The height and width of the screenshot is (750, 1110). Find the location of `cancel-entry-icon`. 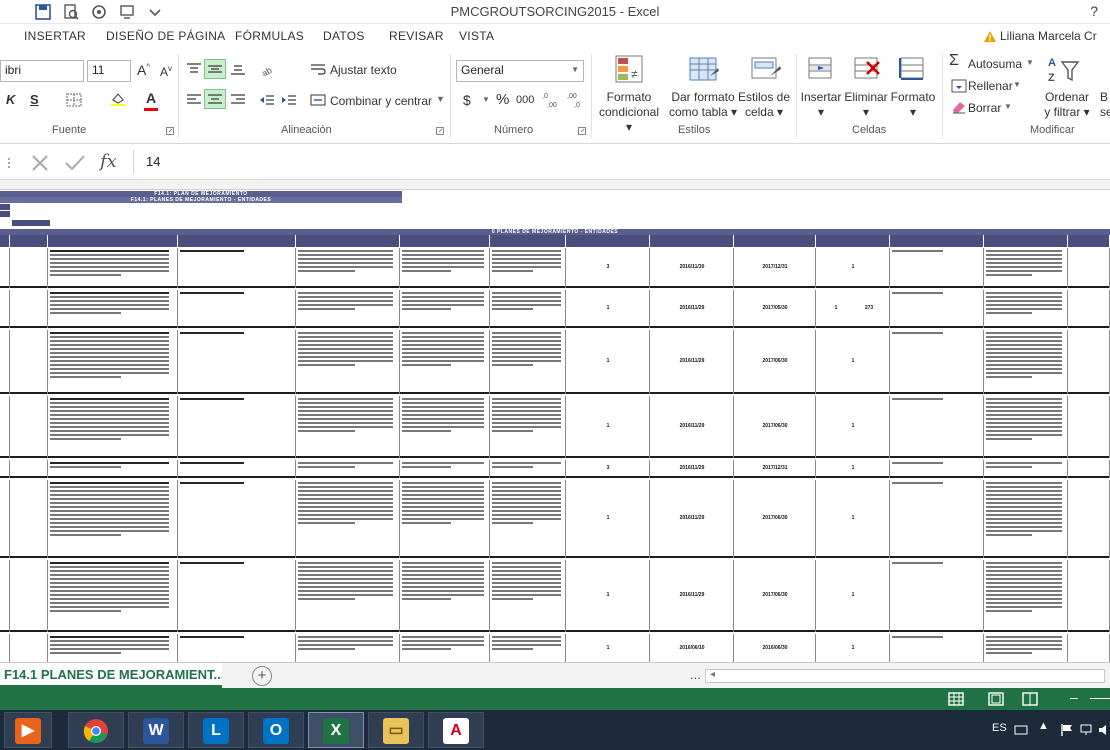

cancel-entry-icon is located at coordinates (40, 163).